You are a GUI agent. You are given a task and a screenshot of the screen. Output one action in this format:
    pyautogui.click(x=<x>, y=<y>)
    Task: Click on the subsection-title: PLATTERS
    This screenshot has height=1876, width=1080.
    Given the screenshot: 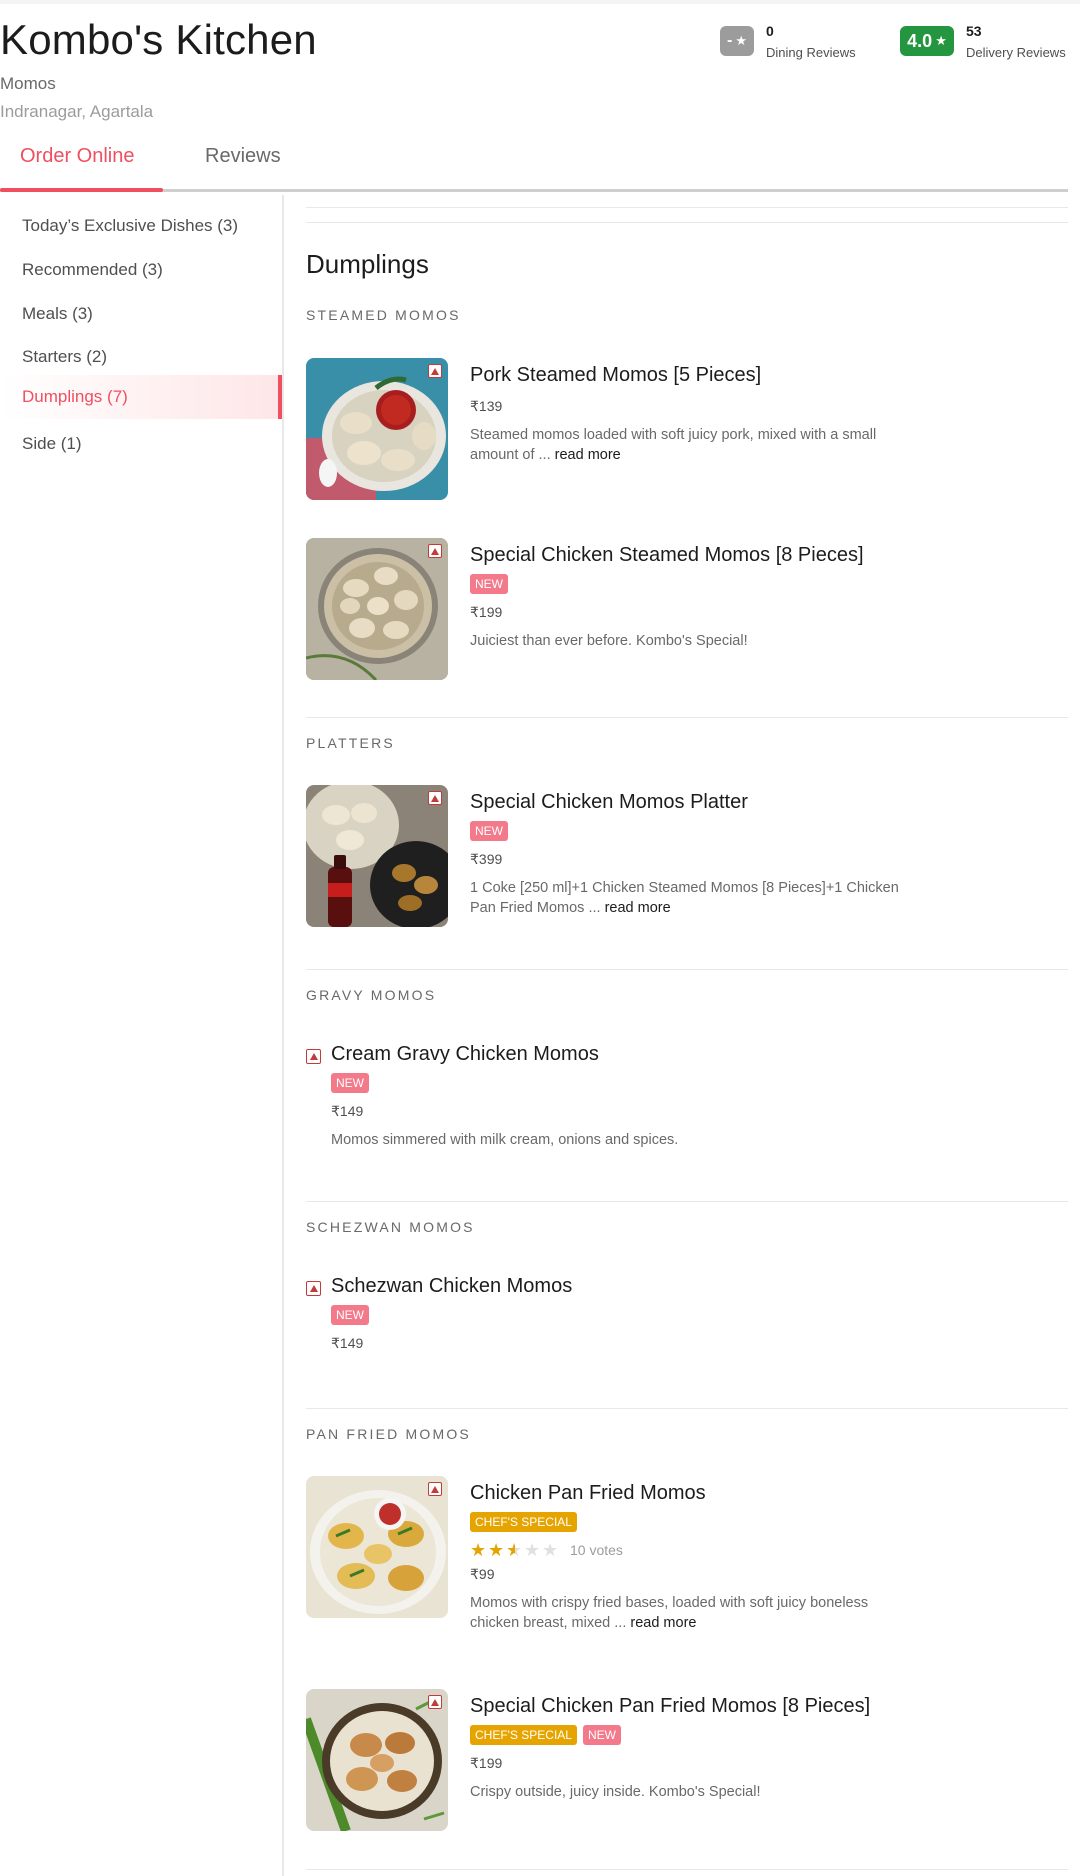 What is the action you would take?
    pyautogui.click(x=350, y=743)
    